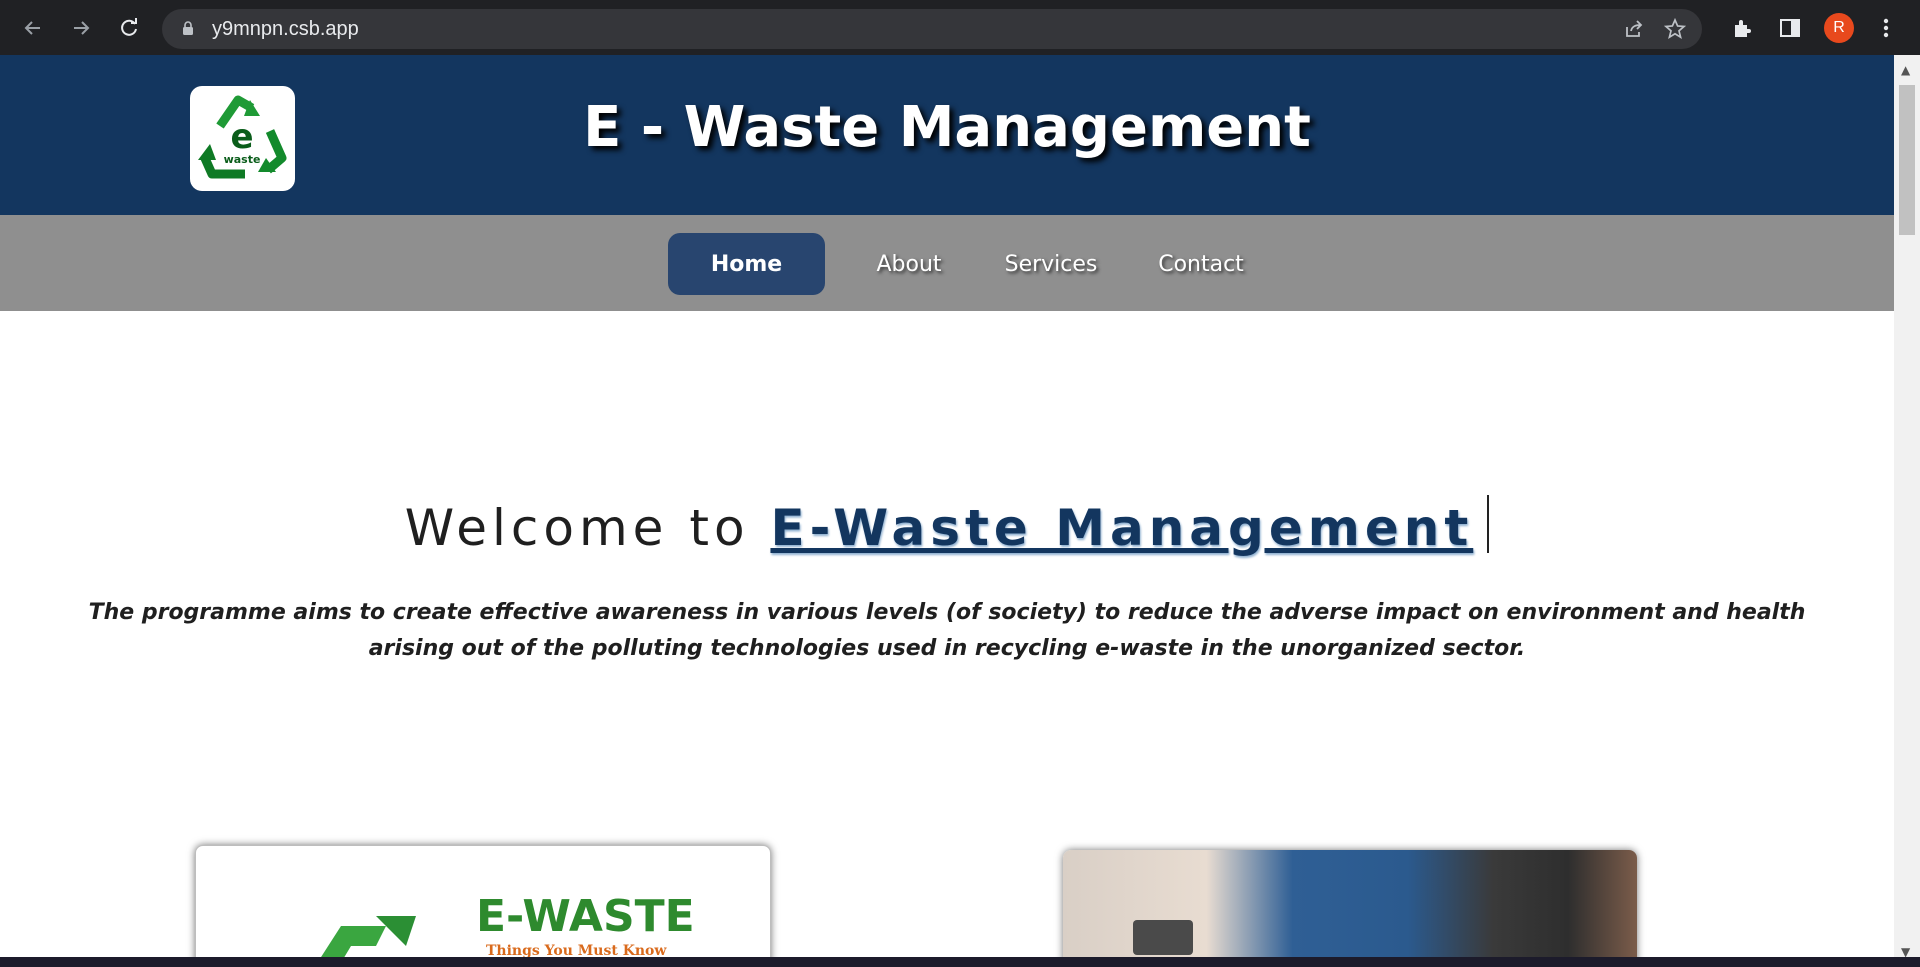 This screenshot has height=967, width=1920. I want to click on bookmark-star-icon, so click(1675, 29).